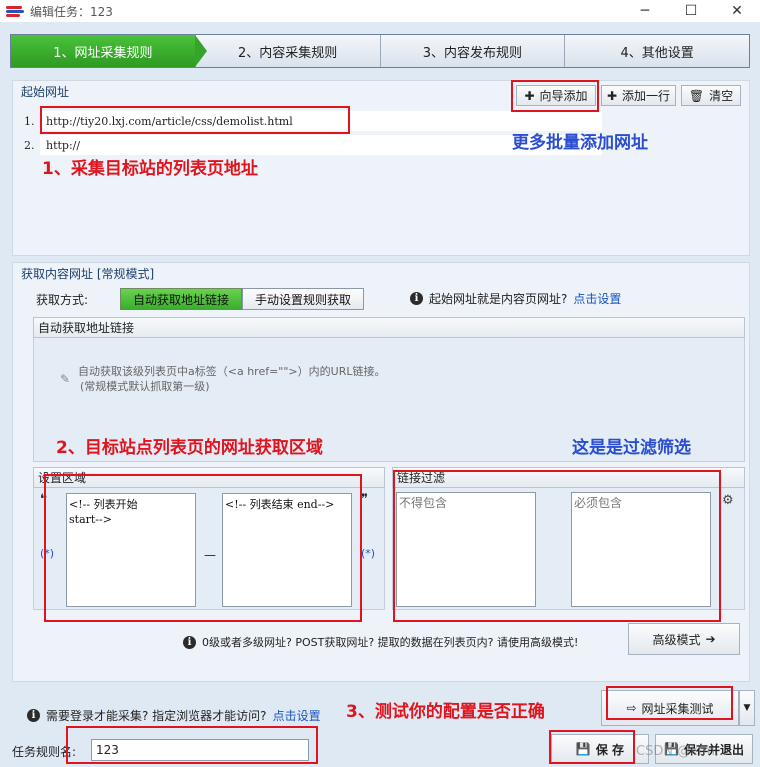 The width and height of the screenshot is (760, 767). What do you see at coordinates (174, 715) in the screenshot?
I see `login-hint: i 需要登录才能采集? 指定浏览器才能访问? 点击设置` at bounding box center [174, 715].